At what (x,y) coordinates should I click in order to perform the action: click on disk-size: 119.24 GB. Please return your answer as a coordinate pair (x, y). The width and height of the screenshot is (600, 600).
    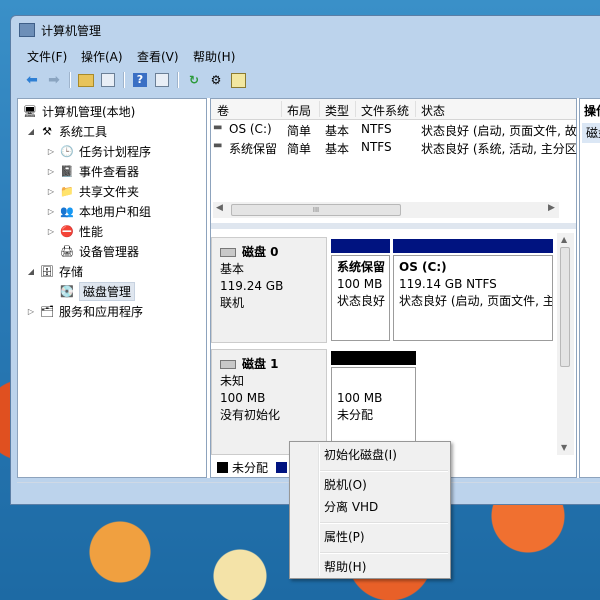
    Looking at the image, I should click on (252, 286).